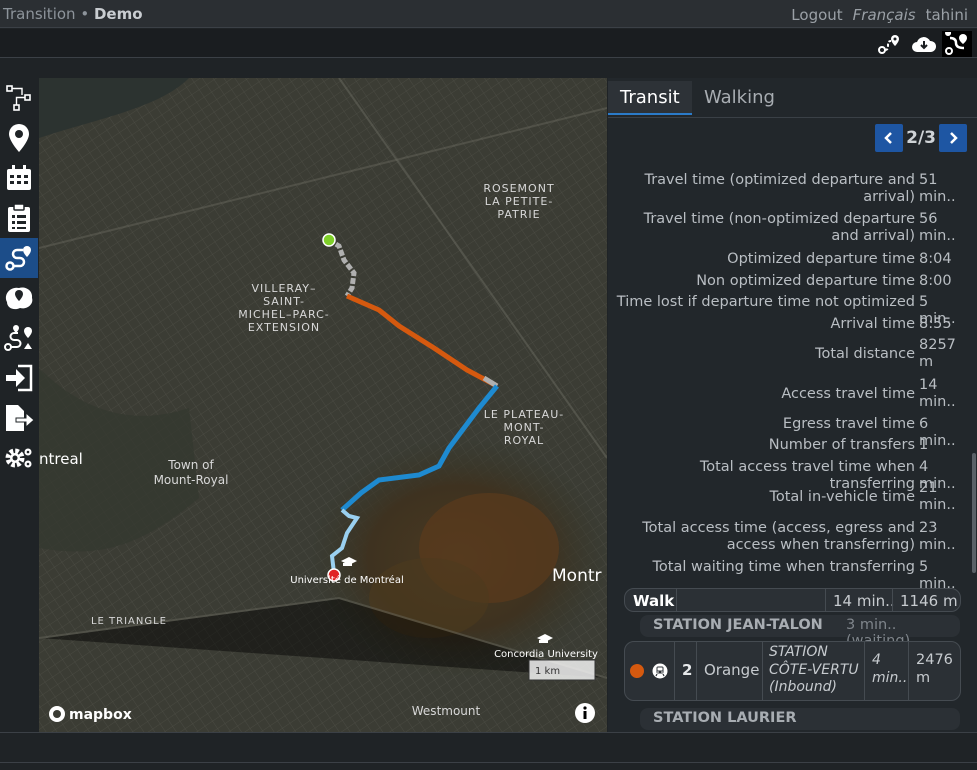  Describe the element at coordinates (974, 513) in the screenshot. I see `panel-scrollbar` at that location.